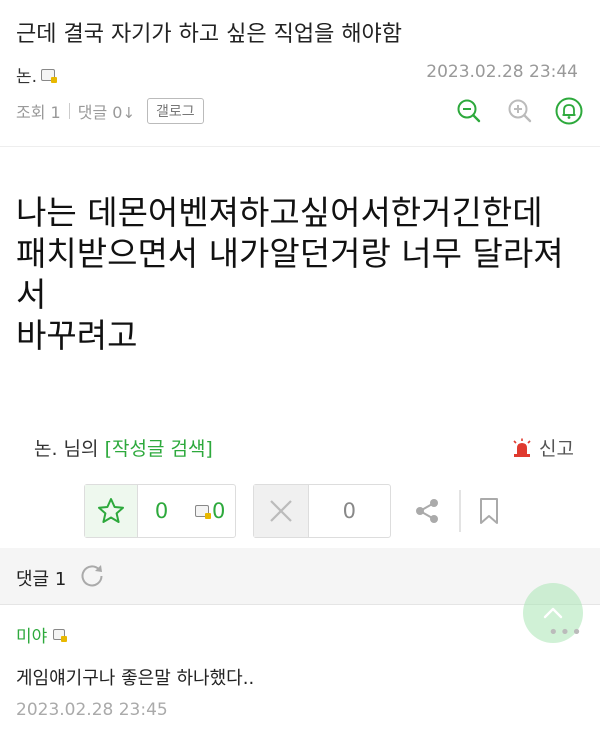  I want to click on zoom-out-icon, so click(469, 111).